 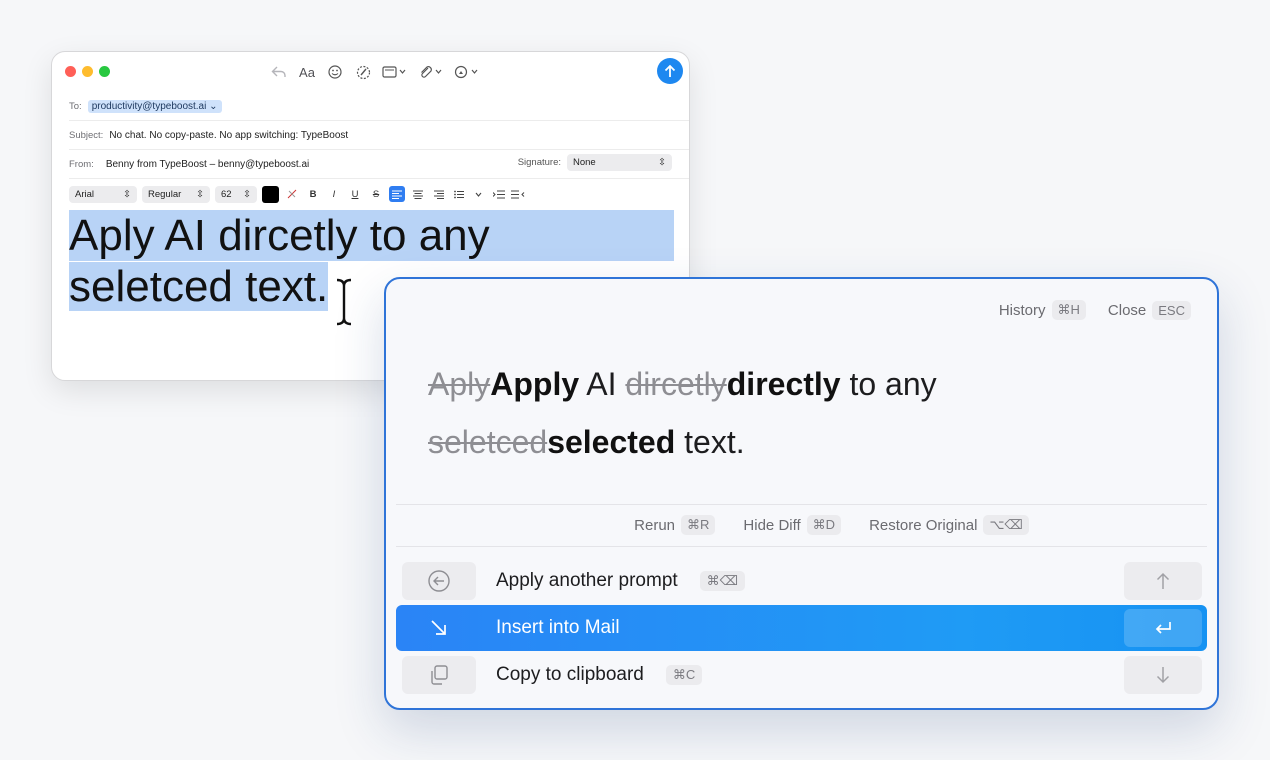 I want to click on history-button: History ⌘H, so click(x=1042, y=310).